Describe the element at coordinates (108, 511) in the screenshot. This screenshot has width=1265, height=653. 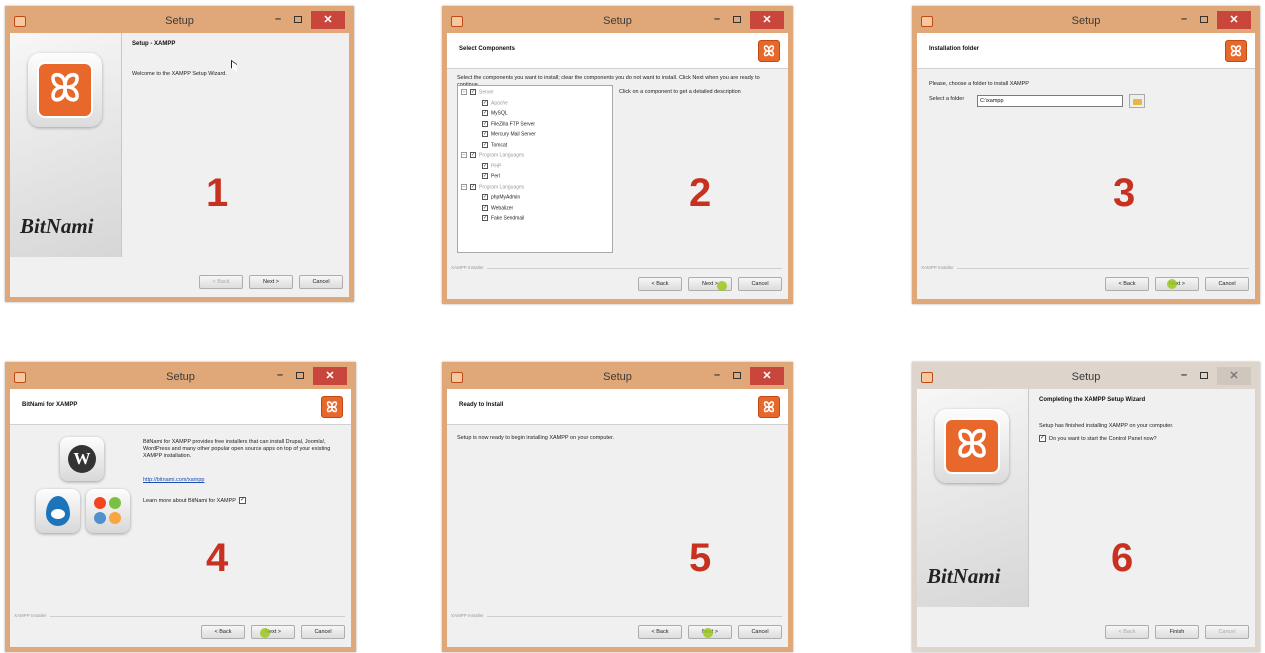
I see `joomla-tile` at that location.